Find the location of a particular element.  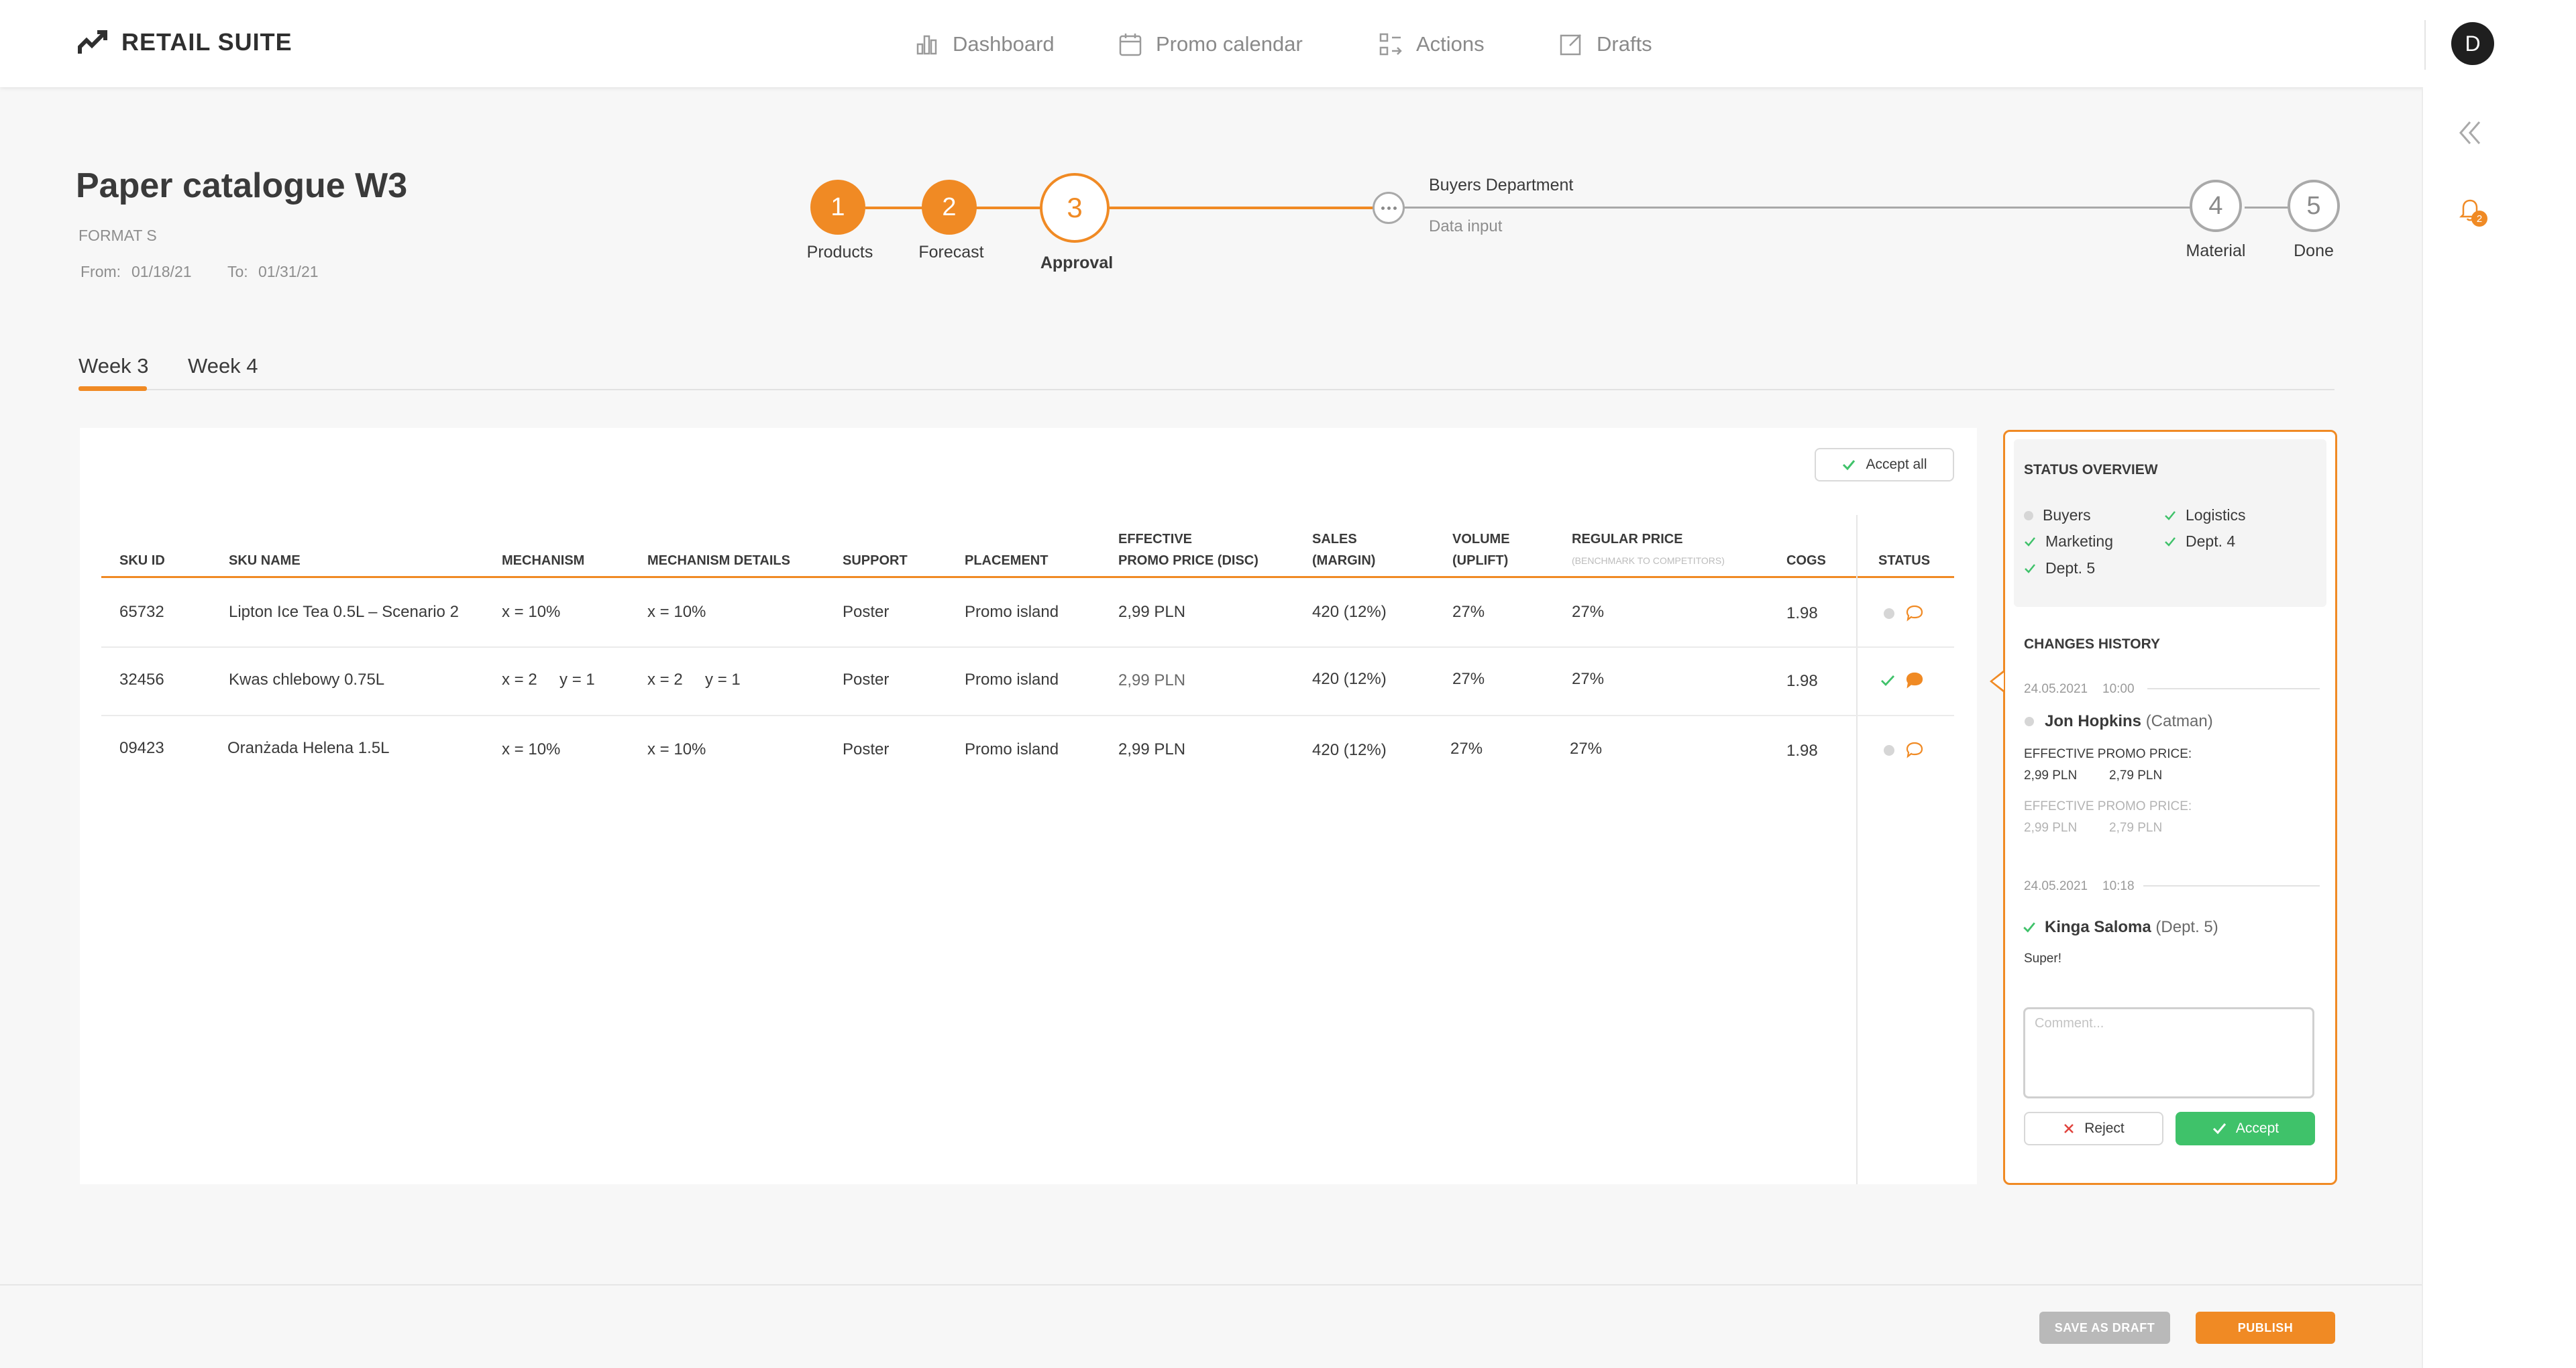

substep-title: Buyers Department is located at coordinates (1501, 185).